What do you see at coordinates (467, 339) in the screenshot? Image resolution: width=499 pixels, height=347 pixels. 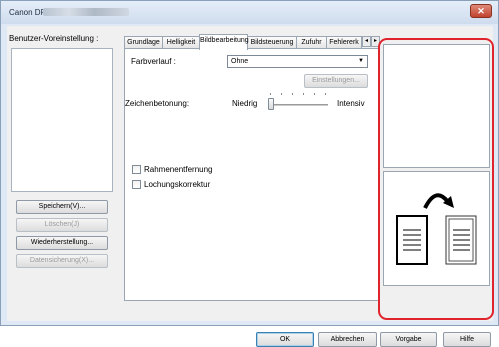 I see `help-button: Hilfe` at bounding box center [467, 339].